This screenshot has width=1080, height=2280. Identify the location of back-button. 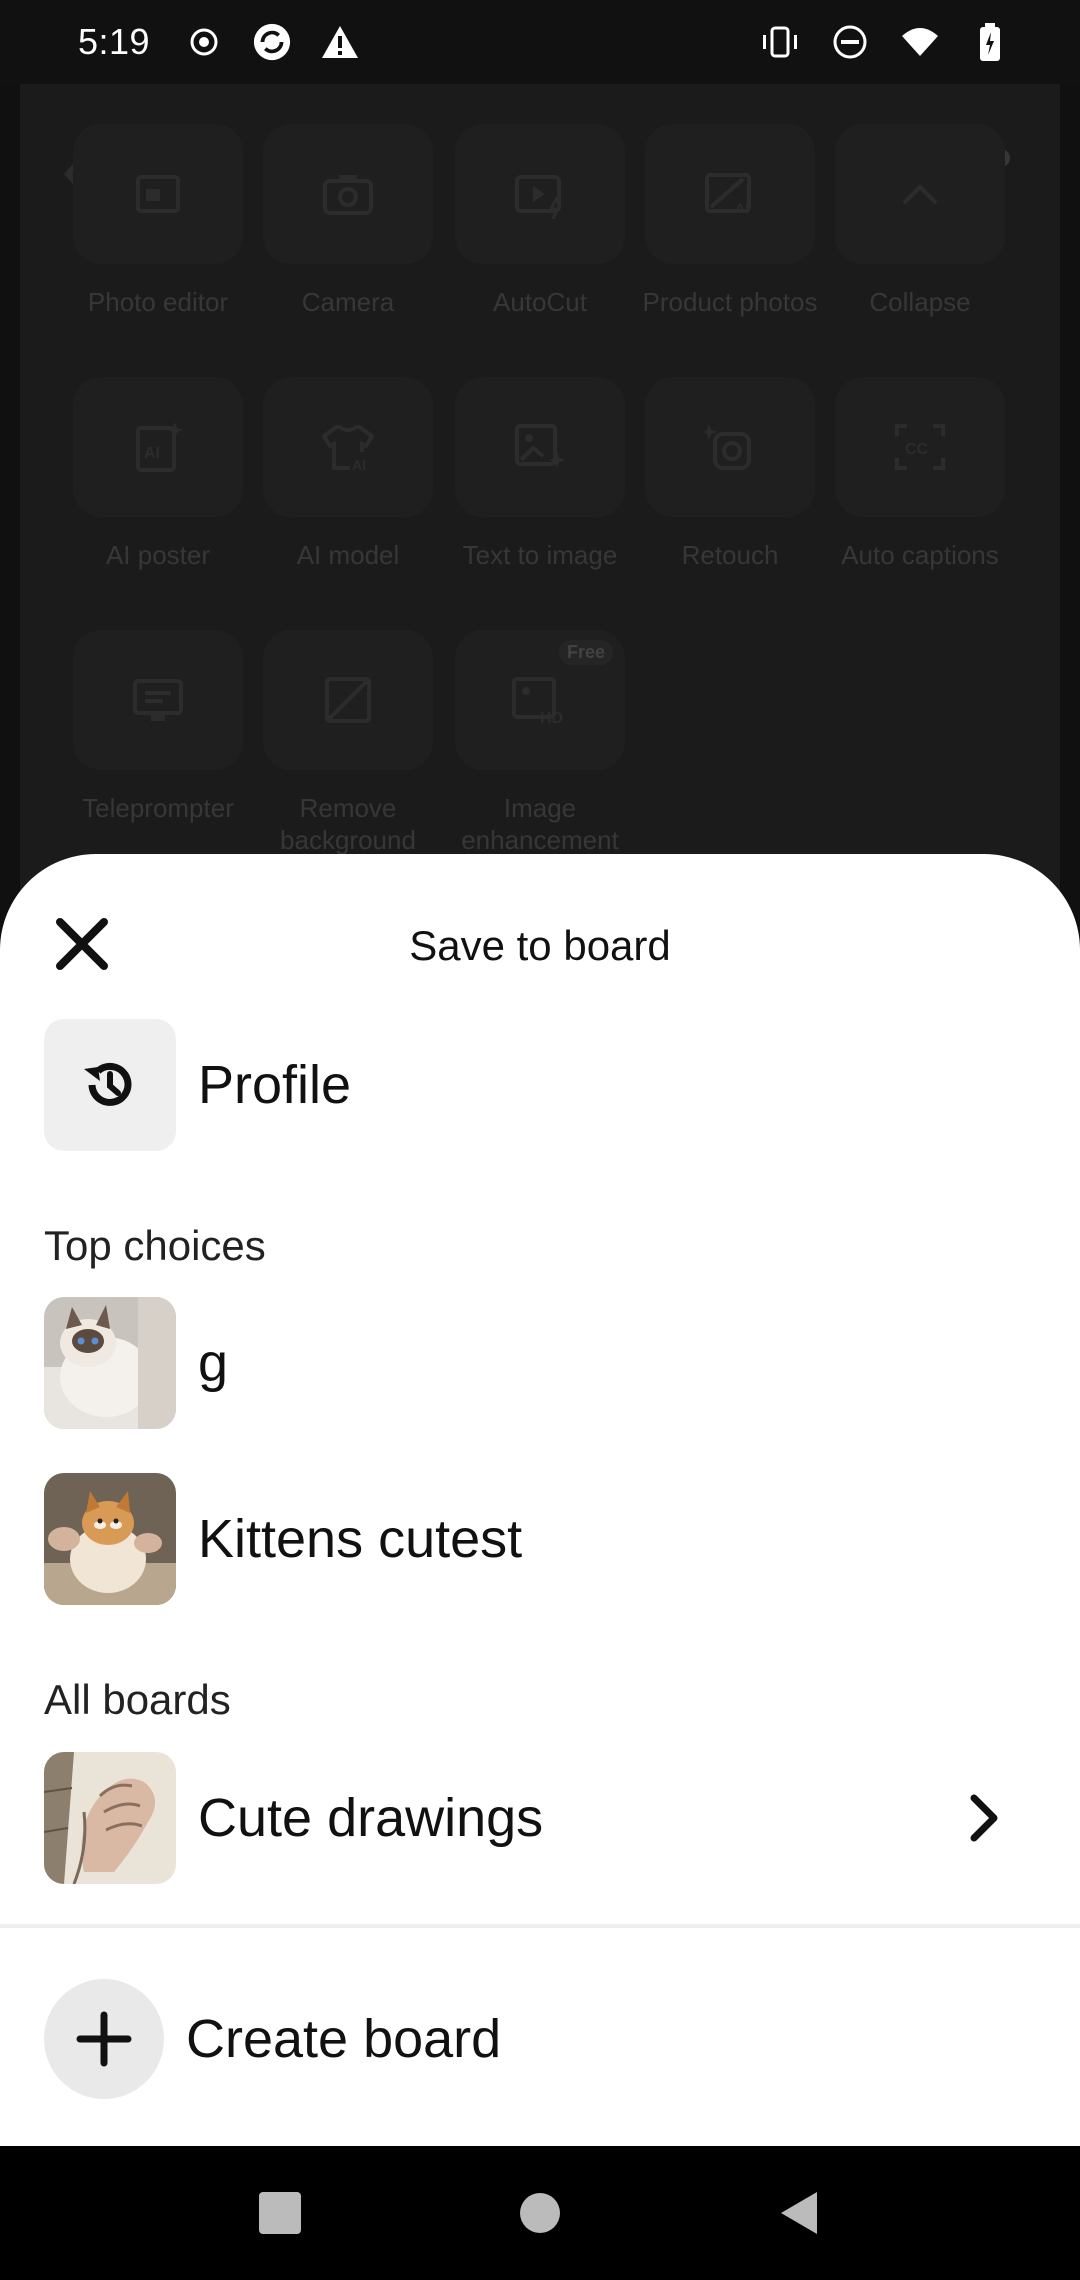
(800, 2213).